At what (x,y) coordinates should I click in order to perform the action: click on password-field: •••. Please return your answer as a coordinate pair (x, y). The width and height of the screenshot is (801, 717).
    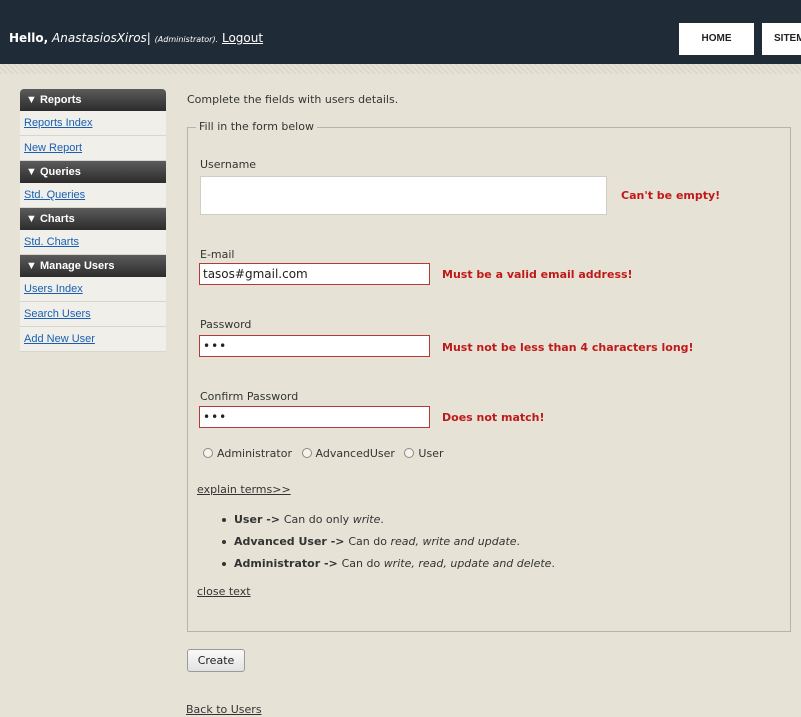
    Looking at the image, I should click on (314, 346).